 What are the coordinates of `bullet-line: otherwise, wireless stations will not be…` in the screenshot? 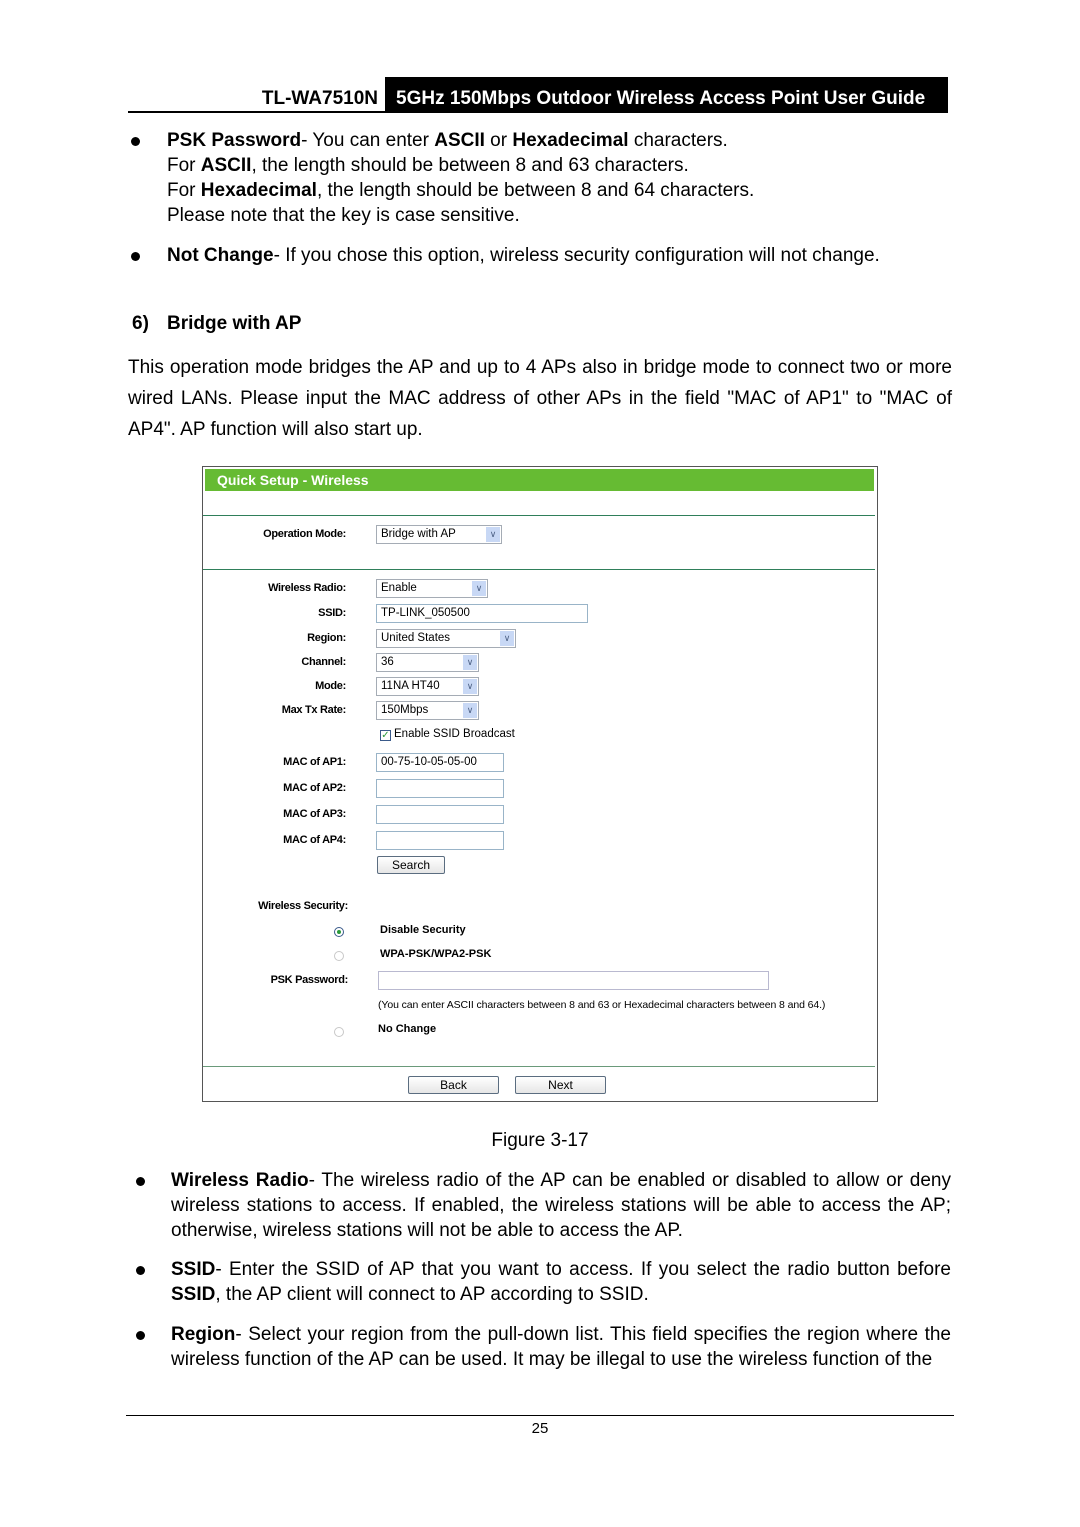 It's located at (427, 1231).